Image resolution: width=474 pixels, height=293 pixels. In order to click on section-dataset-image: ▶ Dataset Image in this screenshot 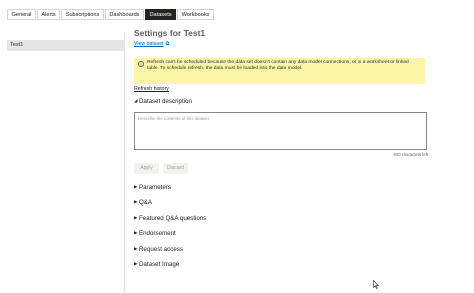, I will do `click(156, 264)`.